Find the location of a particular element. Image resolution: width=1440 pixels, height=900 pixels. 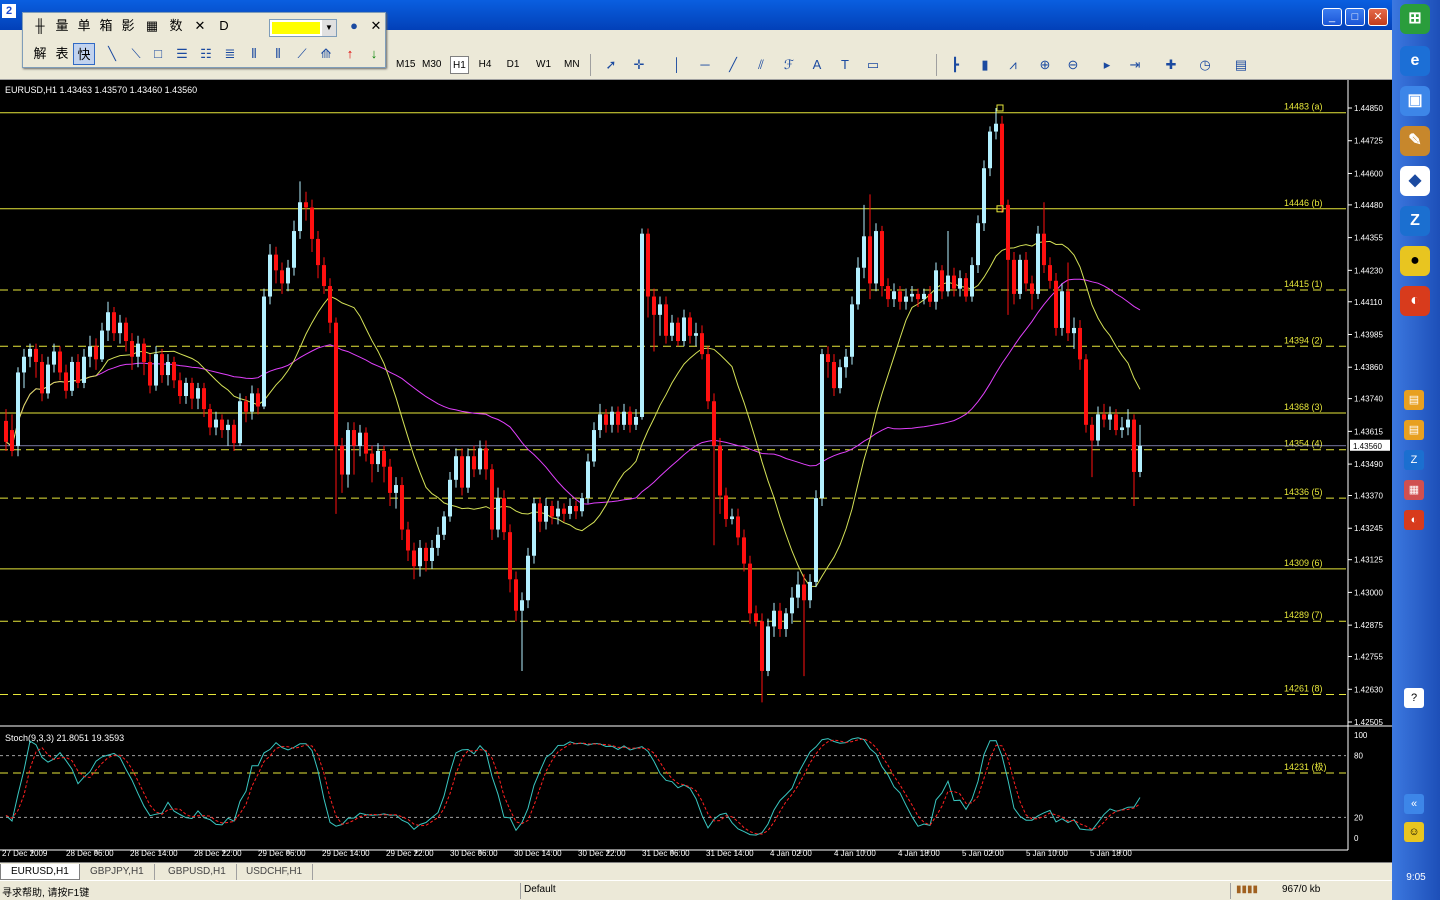

close-toolbar-icon: ✕ is located at coordinates (376, 26).